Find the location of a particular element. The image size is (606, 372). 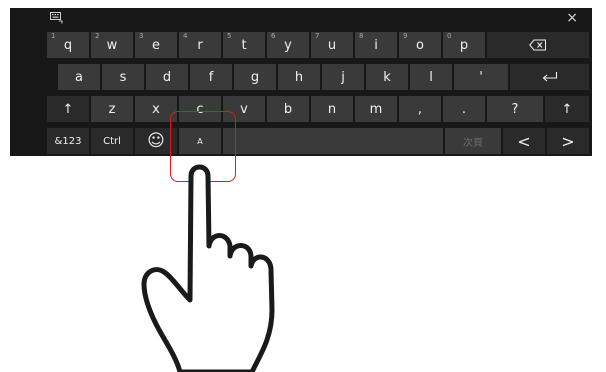

key-row-1: 1q 2w 3e 4r 5t 6y 7u 8i 9o 0p is located at coordinates (301, 45).